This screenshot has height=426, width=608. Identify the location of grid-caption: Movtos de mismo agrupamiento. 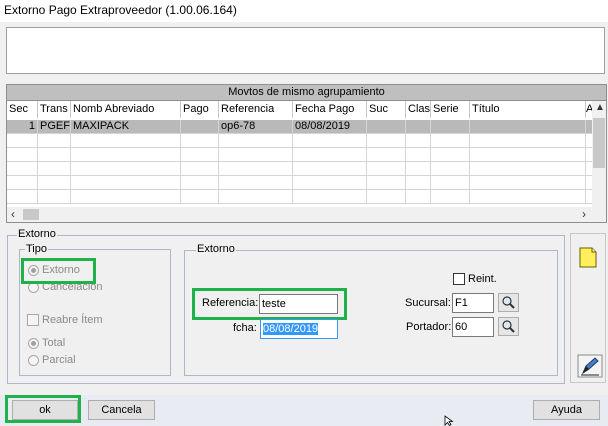
(306, 92).